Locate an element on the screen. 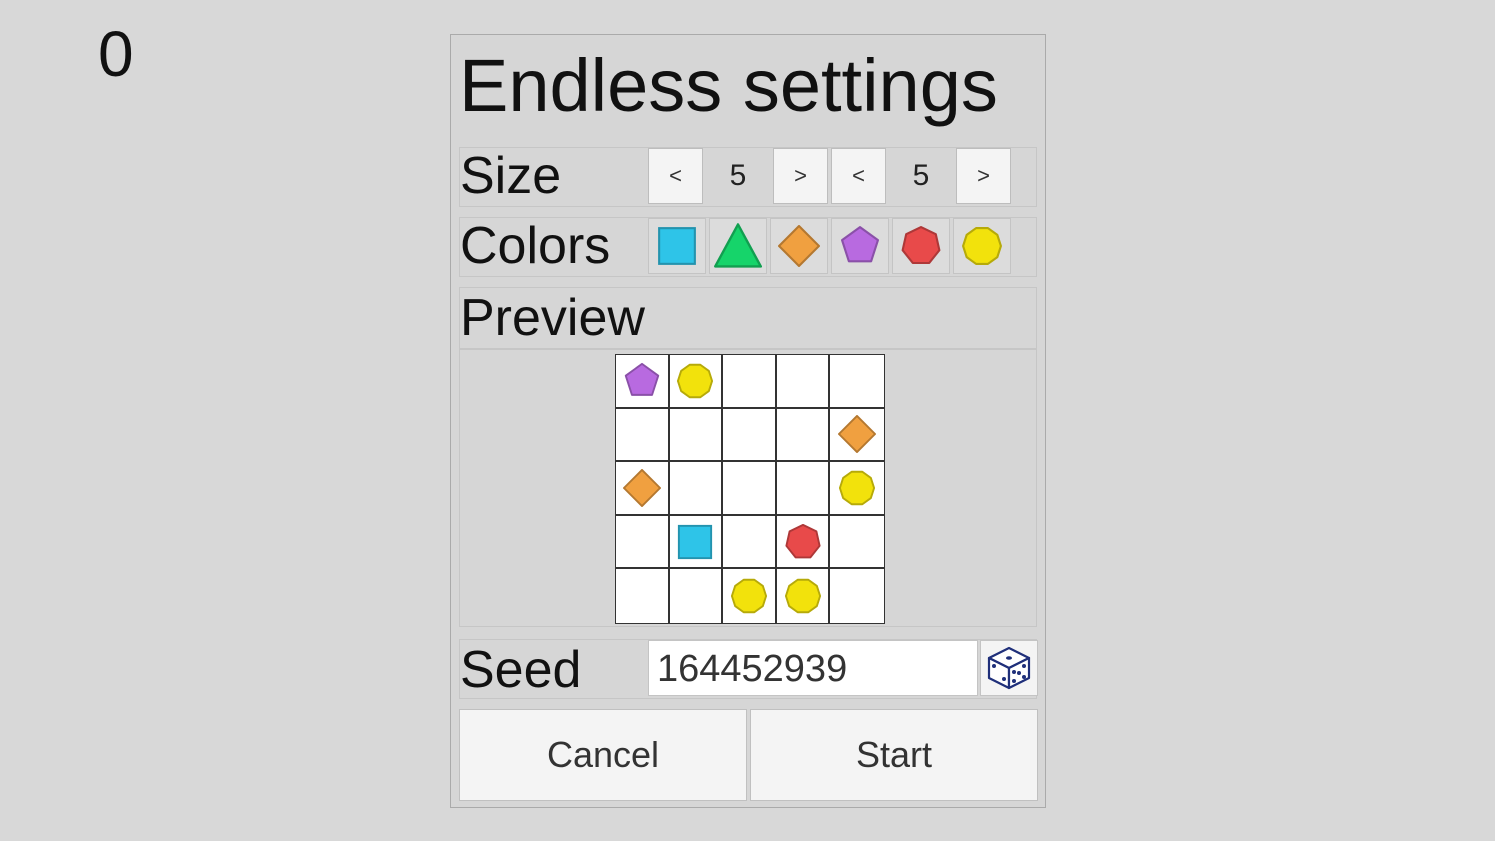  color-swatch-pentagon is located at coordinates (860, 246).